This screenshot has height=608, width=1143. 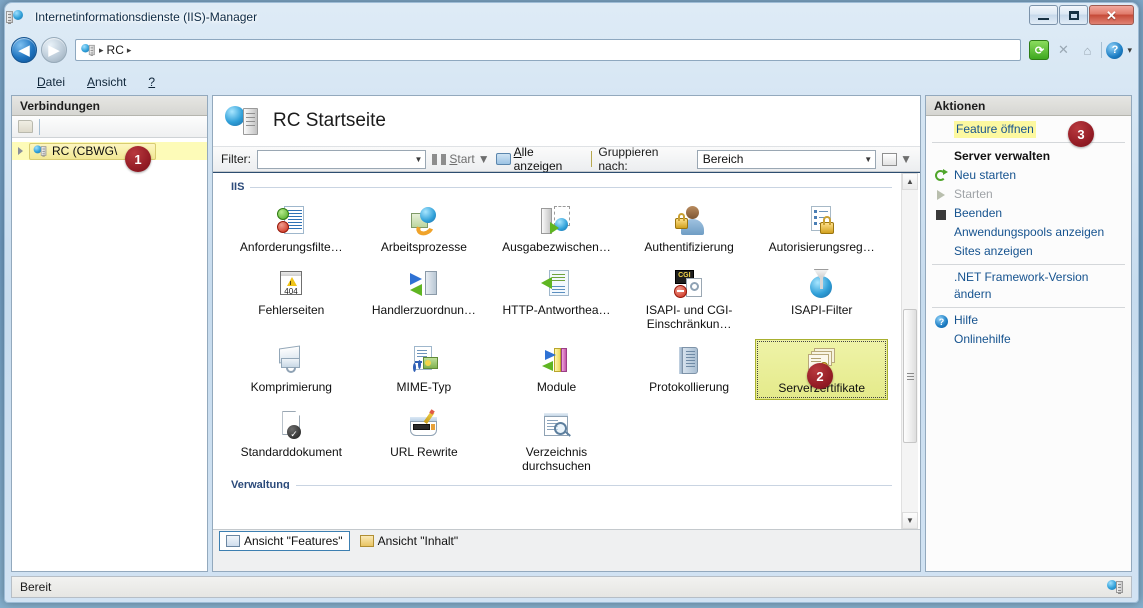 What do you see at coordinates (982, 339) in the screenshot?
I see `online-help-label: Onlinehilfe` at bounding box center [982, 339].